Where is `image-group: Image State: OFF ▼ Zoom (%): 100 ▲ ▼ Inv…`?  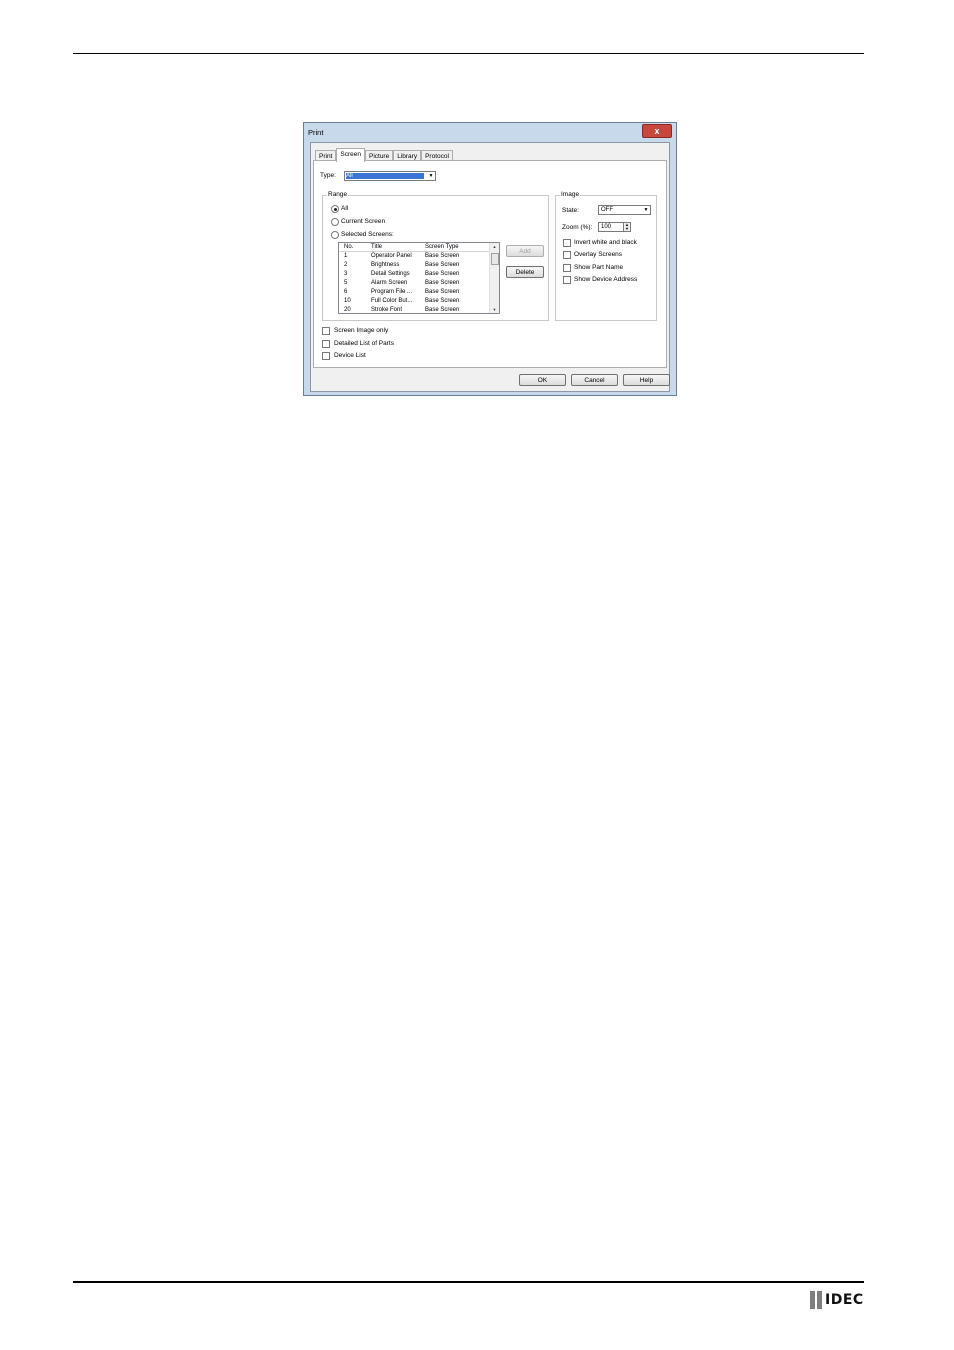
image-group: Image State: OFF ▼ Zoom (%): 100 ▲ ▼ Inv… is located at coordinates (606, 256).